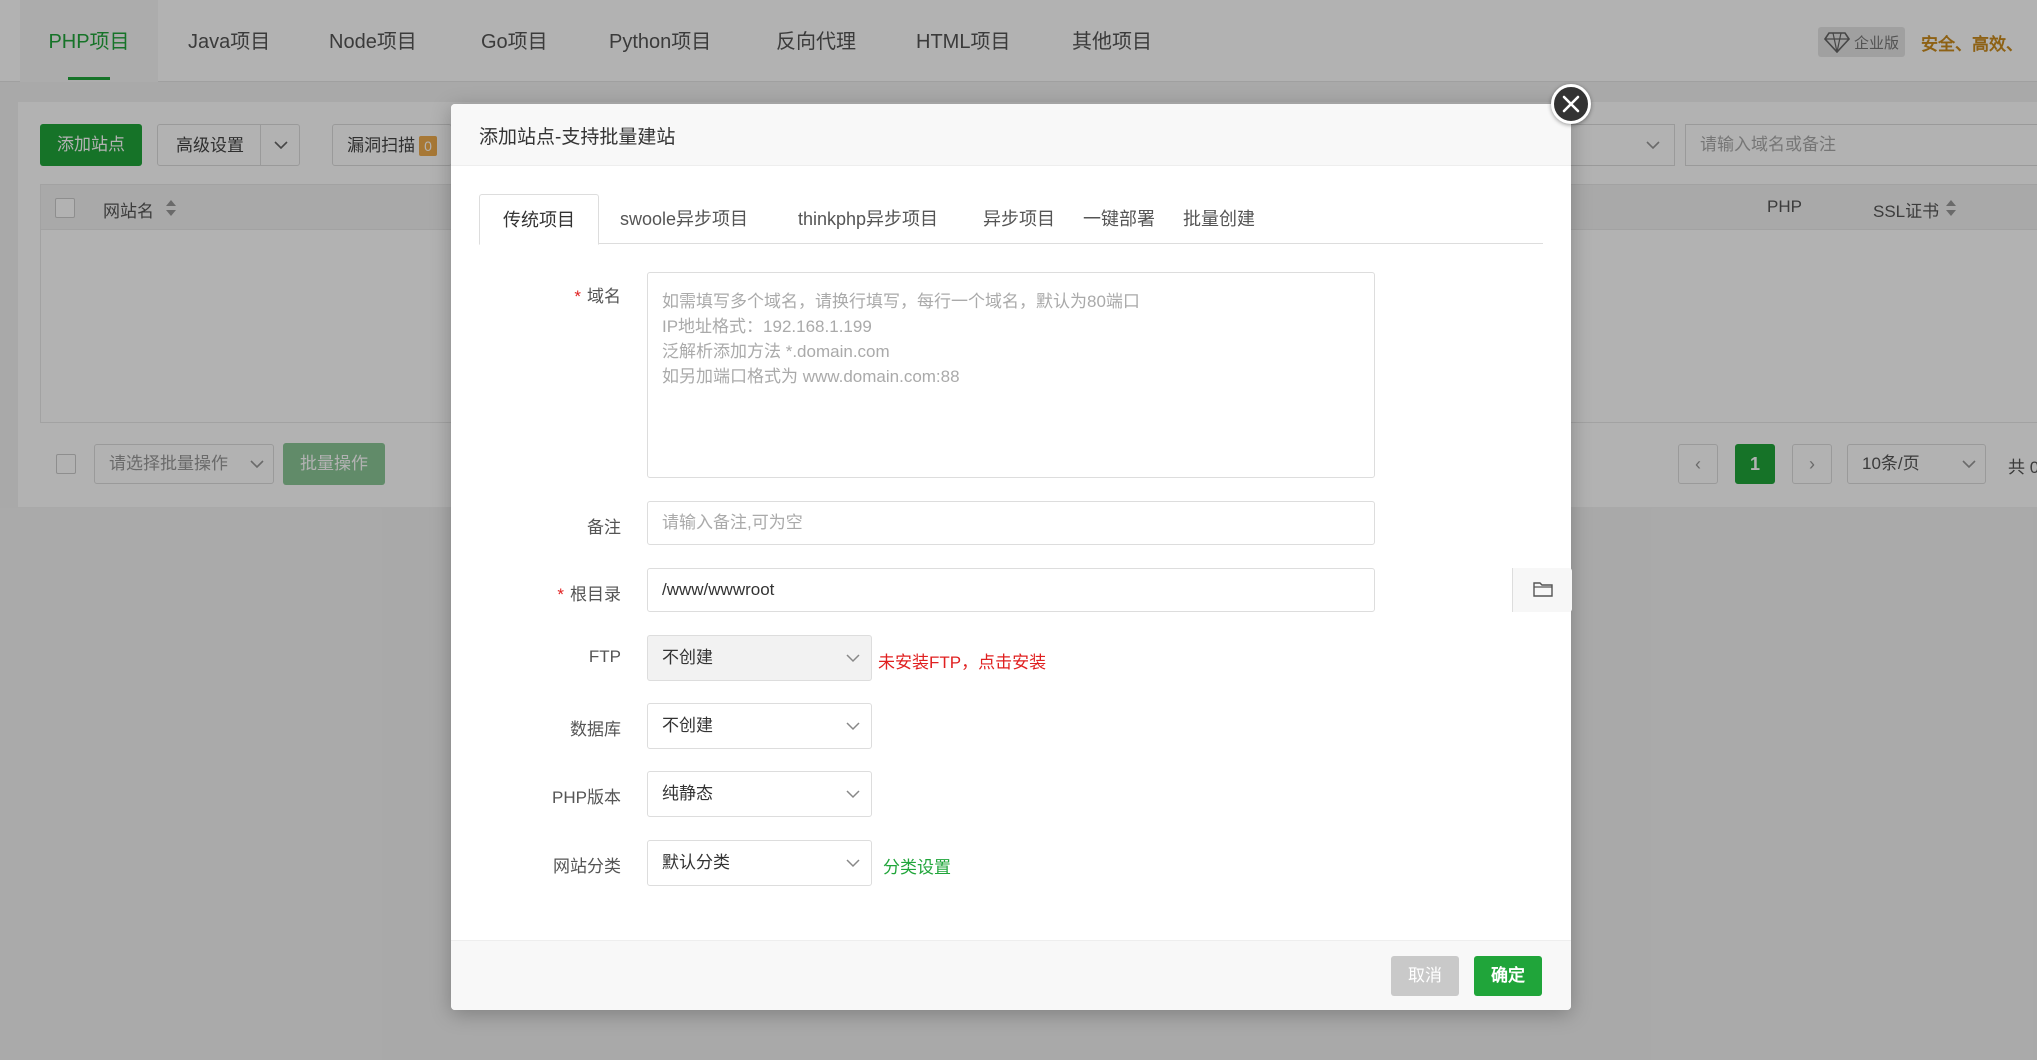 Image resolution: width=2037 pixels, height=1060 pixels. I want to click on remark-label: 备注, so click(604, 527).